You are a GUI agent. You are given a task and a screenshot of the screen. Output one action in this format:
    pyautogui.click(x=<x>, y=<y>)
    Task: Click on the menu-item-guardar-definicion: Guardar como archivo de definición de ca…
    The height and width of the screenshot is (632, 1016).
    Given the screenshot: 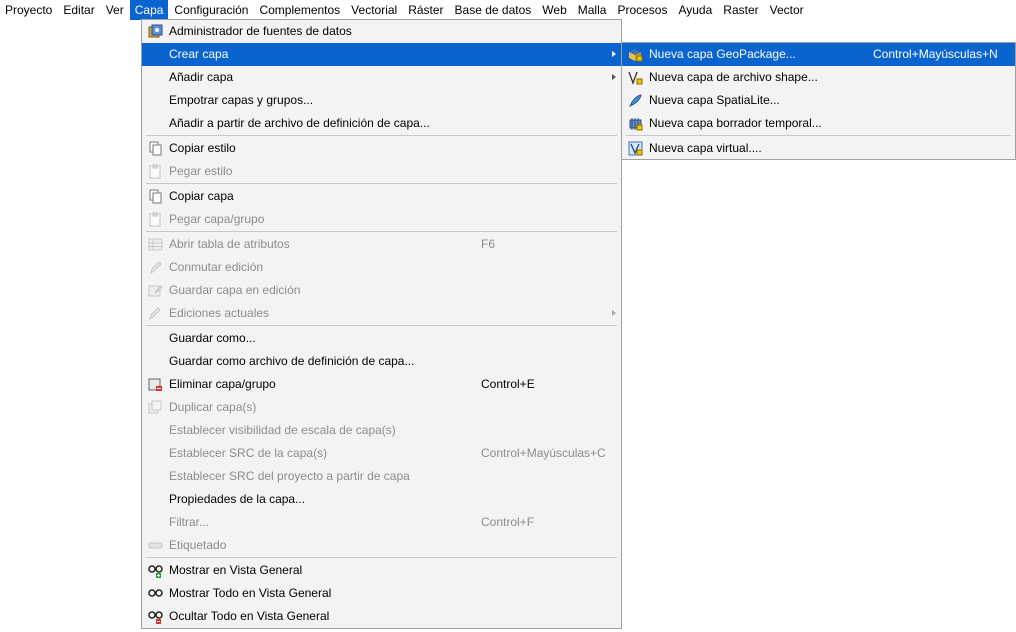 What is the action you would take?
    pyautogui.click(x=381, y=361)
    